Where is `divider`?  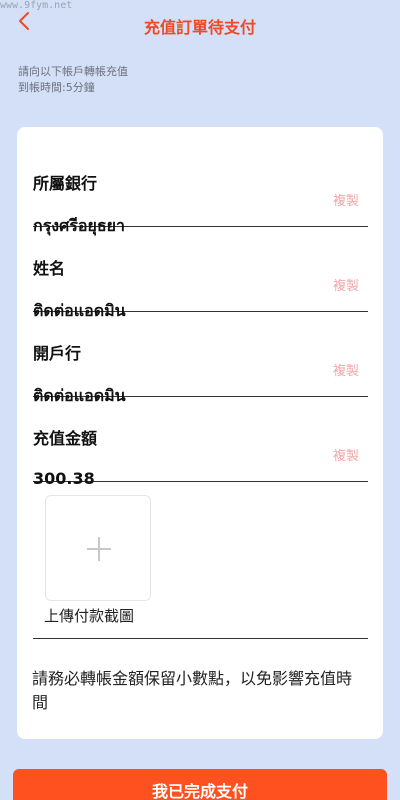
divider is located at coordinates (200, 638).